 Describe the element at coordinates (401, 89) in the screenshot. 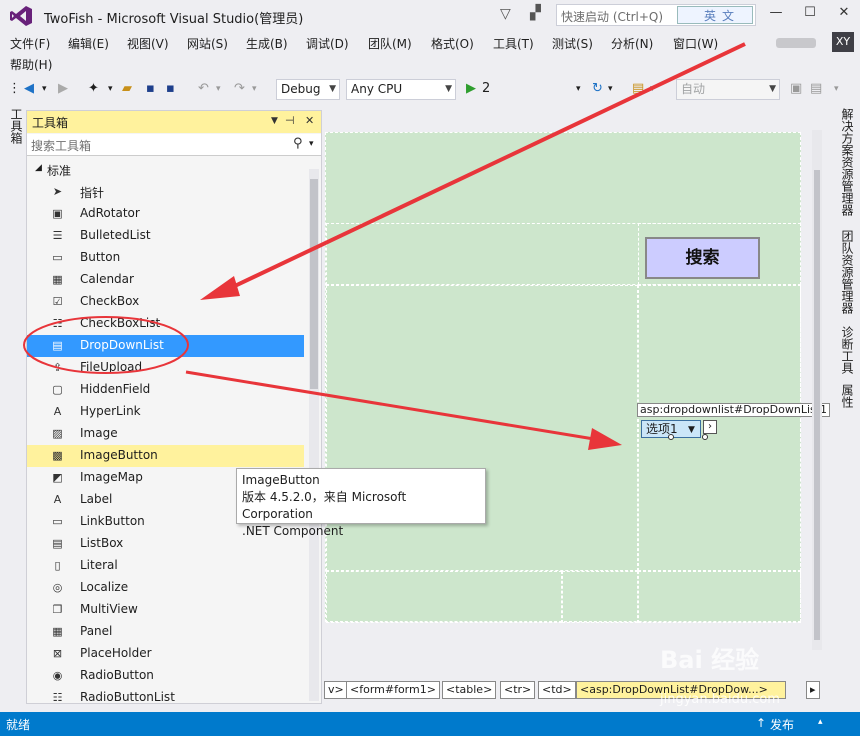

I see `platform-select: Any CPU ▼` at that location.